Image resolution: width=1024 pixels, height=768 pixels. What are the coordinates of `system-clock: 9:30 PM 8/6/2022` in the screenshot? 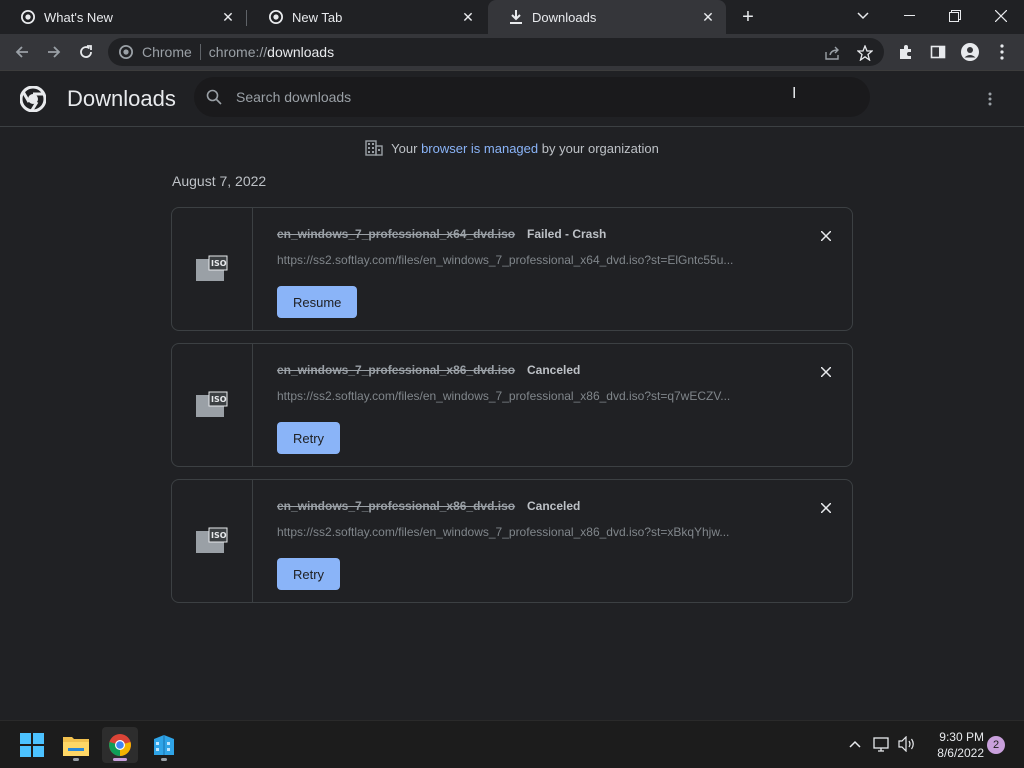 It's located at (956, 745).